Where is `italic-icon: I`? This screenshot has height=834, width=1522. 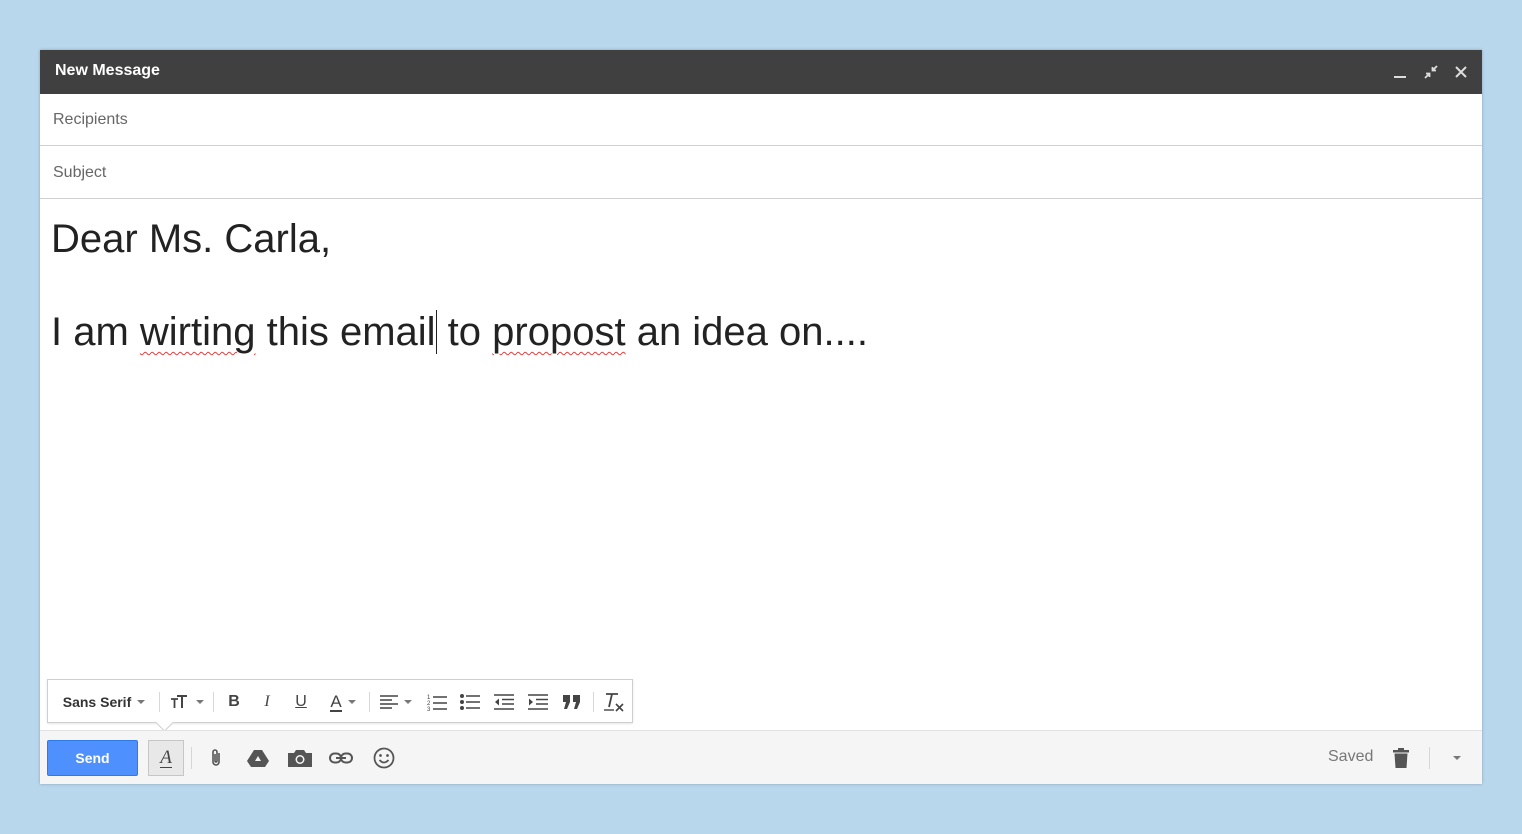
italic-icon: I is located at coordinates (267, 701).